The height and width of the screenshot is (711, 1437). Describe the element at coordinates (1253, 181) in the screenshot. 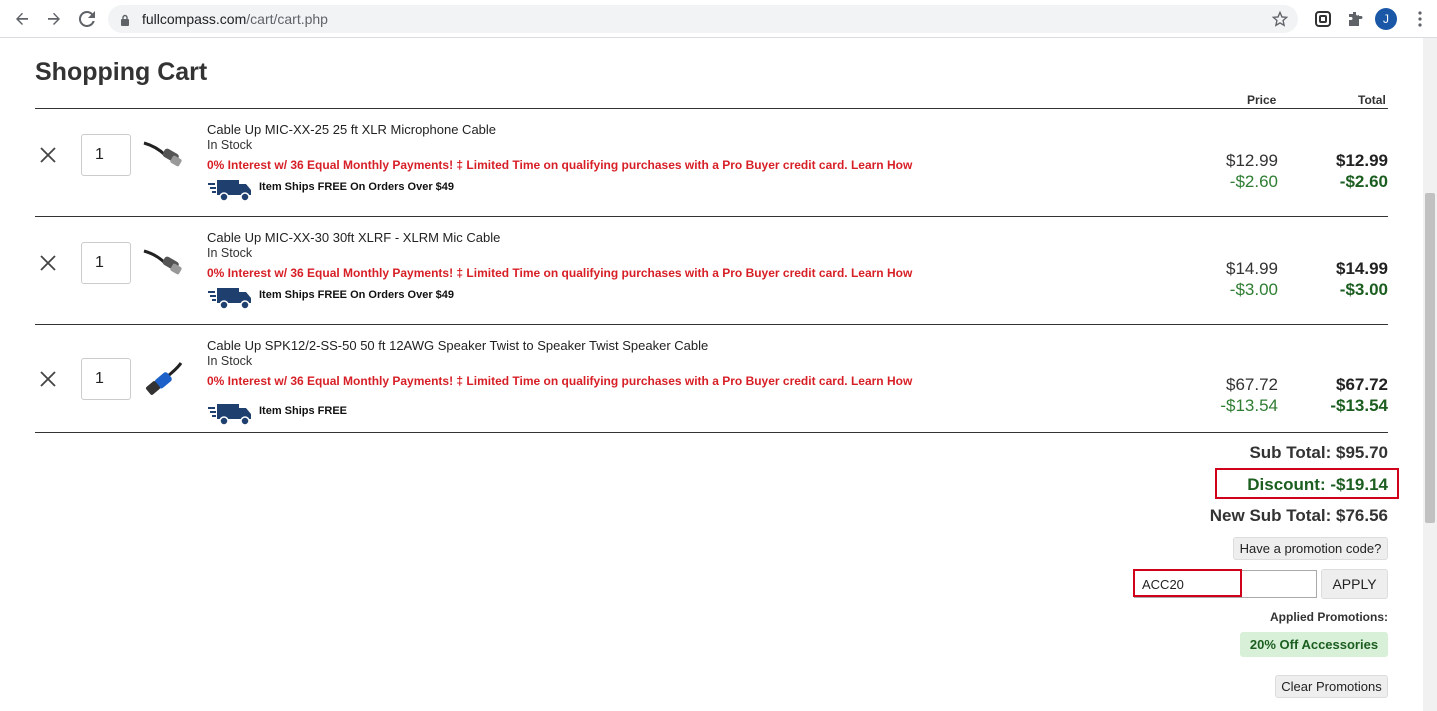

I see `unit-price-discount: -$2.60` at that location.